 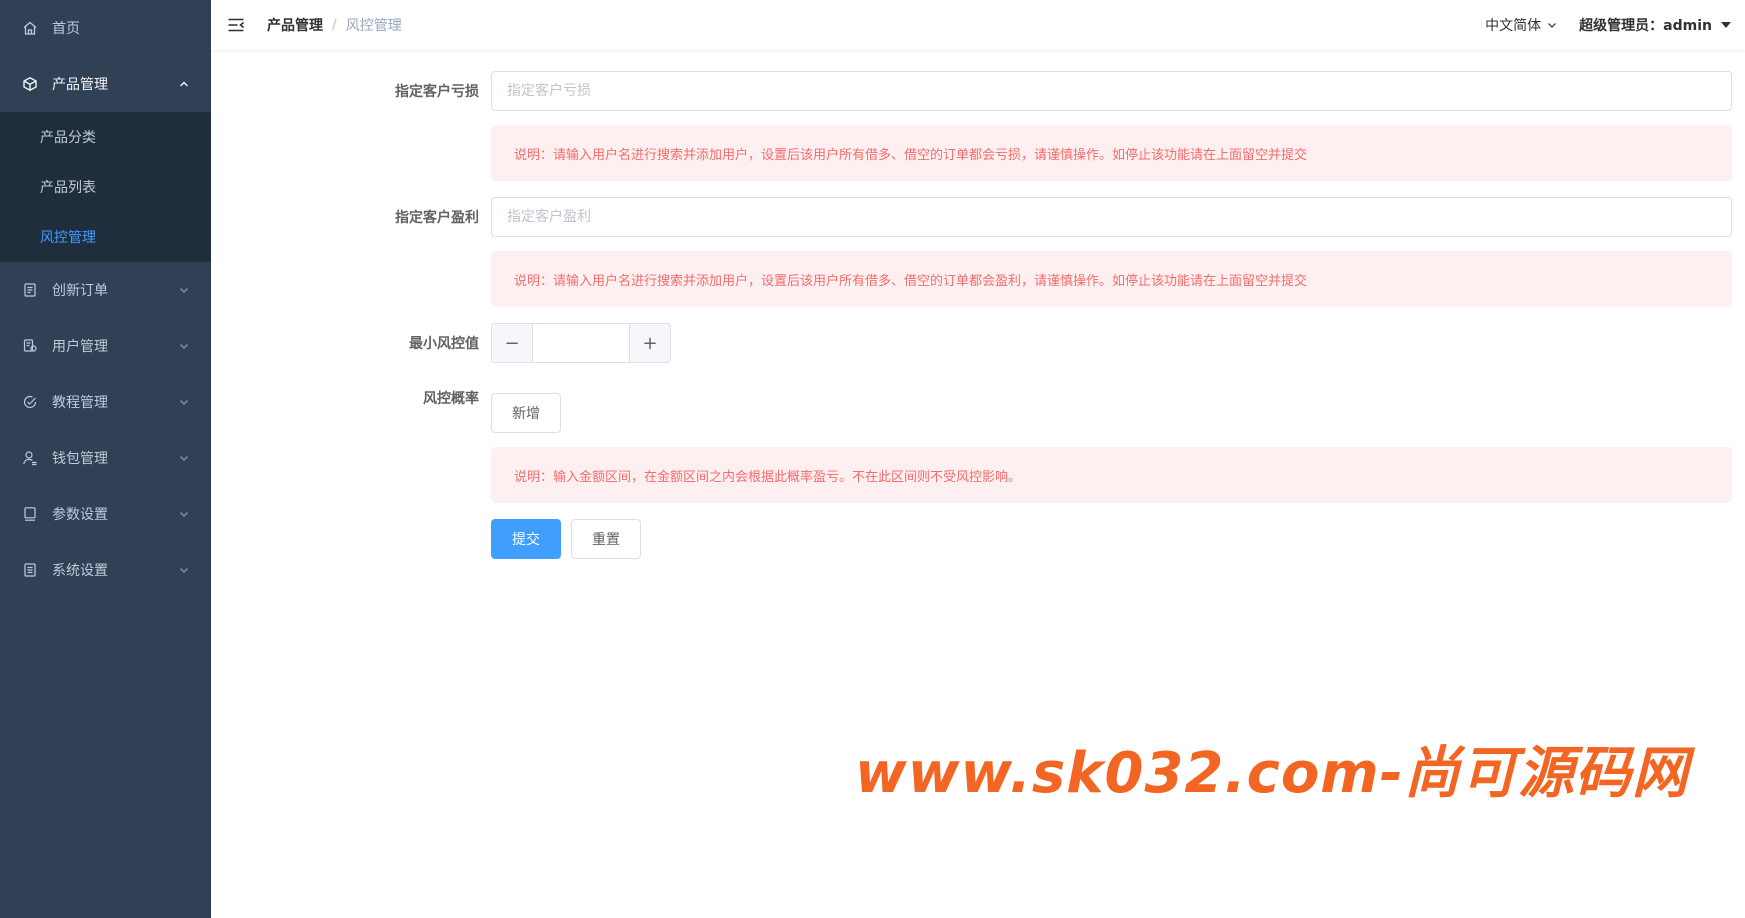 I want to click on product-submenu: 产品分类 产品列表 风控管理, so click(x=105, y=187).